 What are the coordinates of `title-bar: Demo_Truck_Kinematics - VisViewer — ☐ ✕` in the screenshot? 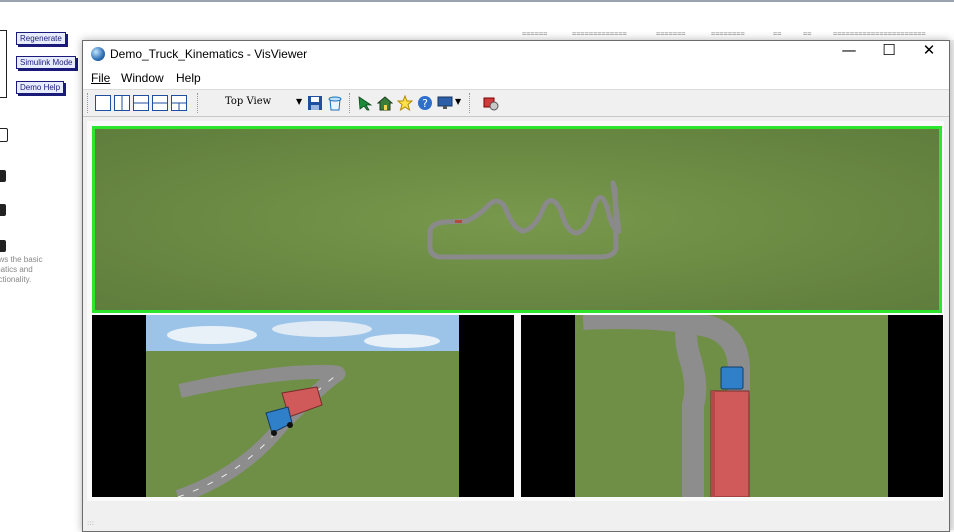 It's located at (516, 55).